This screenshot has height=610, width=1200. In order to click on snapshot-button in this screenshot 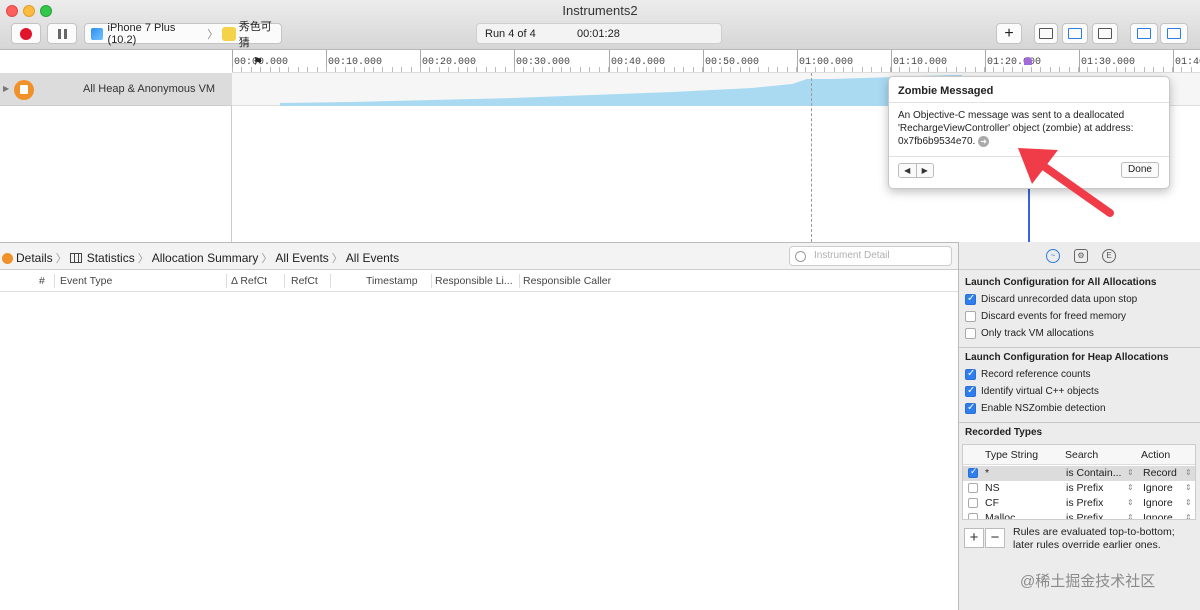, I will do `click(1046, 33)`.